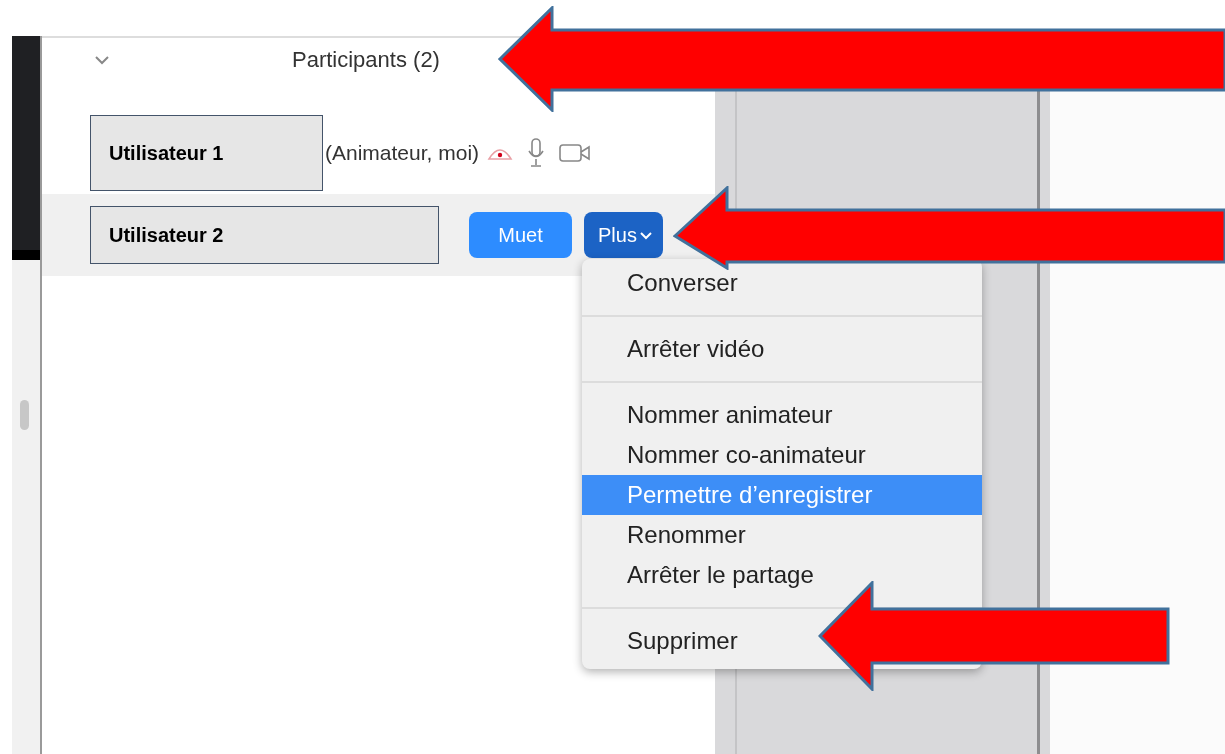 Image resolution: width=1225 pixels, height=754 pixels. Describe the element at coordinates (712, 415) in the screenshot. I see `menu-item: Nommer animateur` at that location.